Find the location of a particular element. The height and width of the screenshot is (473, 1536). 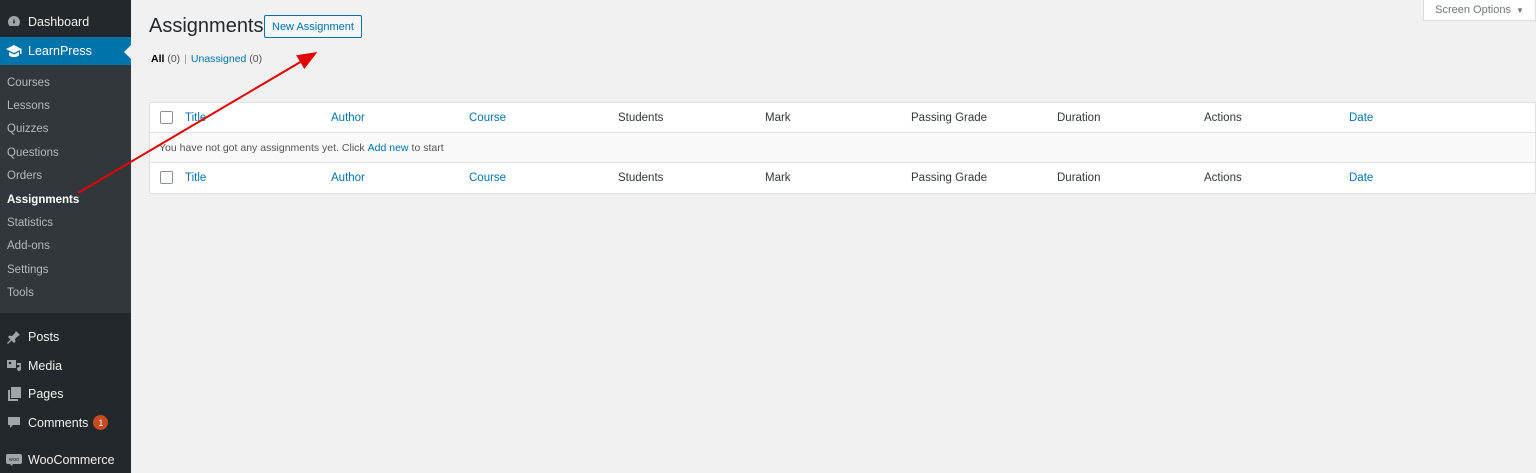

column-actions: Actions is located at coordinates (1223, 118).